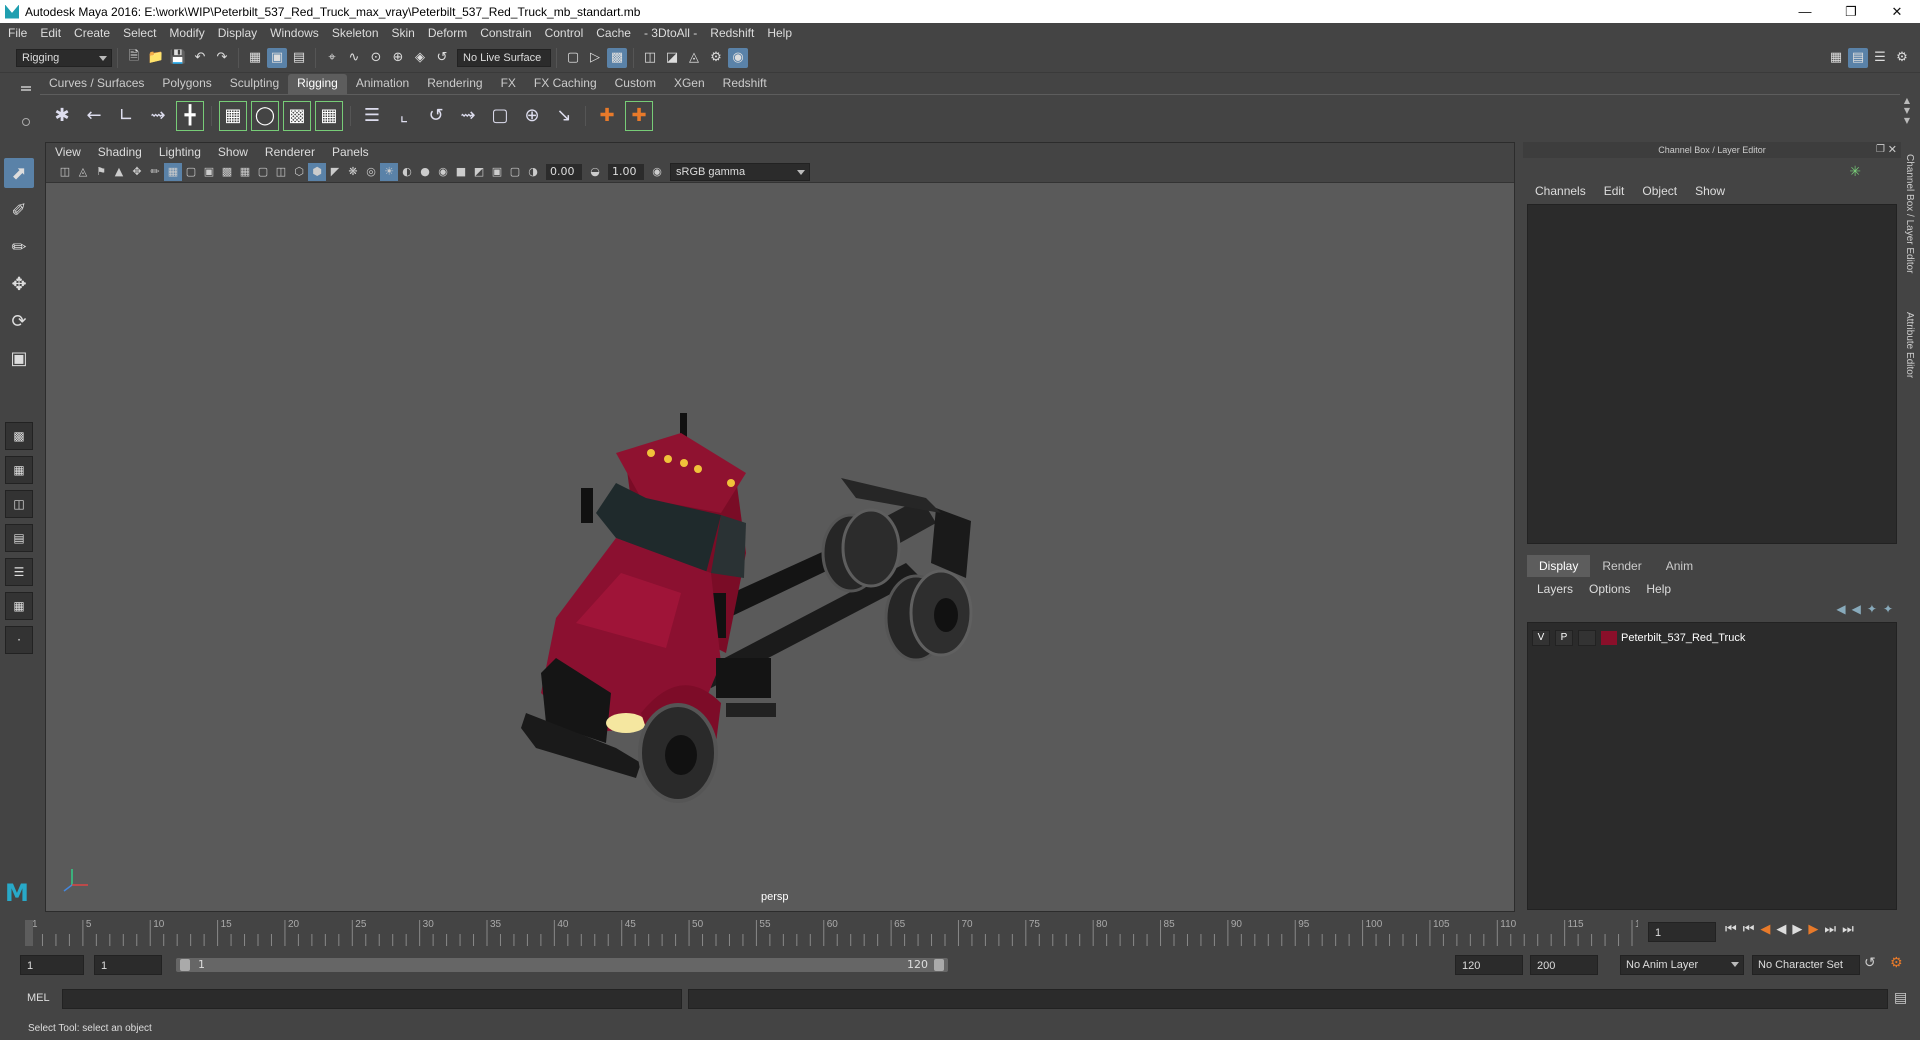  Describe the element at coordinates (613, 33) in the screenshot. I see `menu-cache: Cache` at that location.